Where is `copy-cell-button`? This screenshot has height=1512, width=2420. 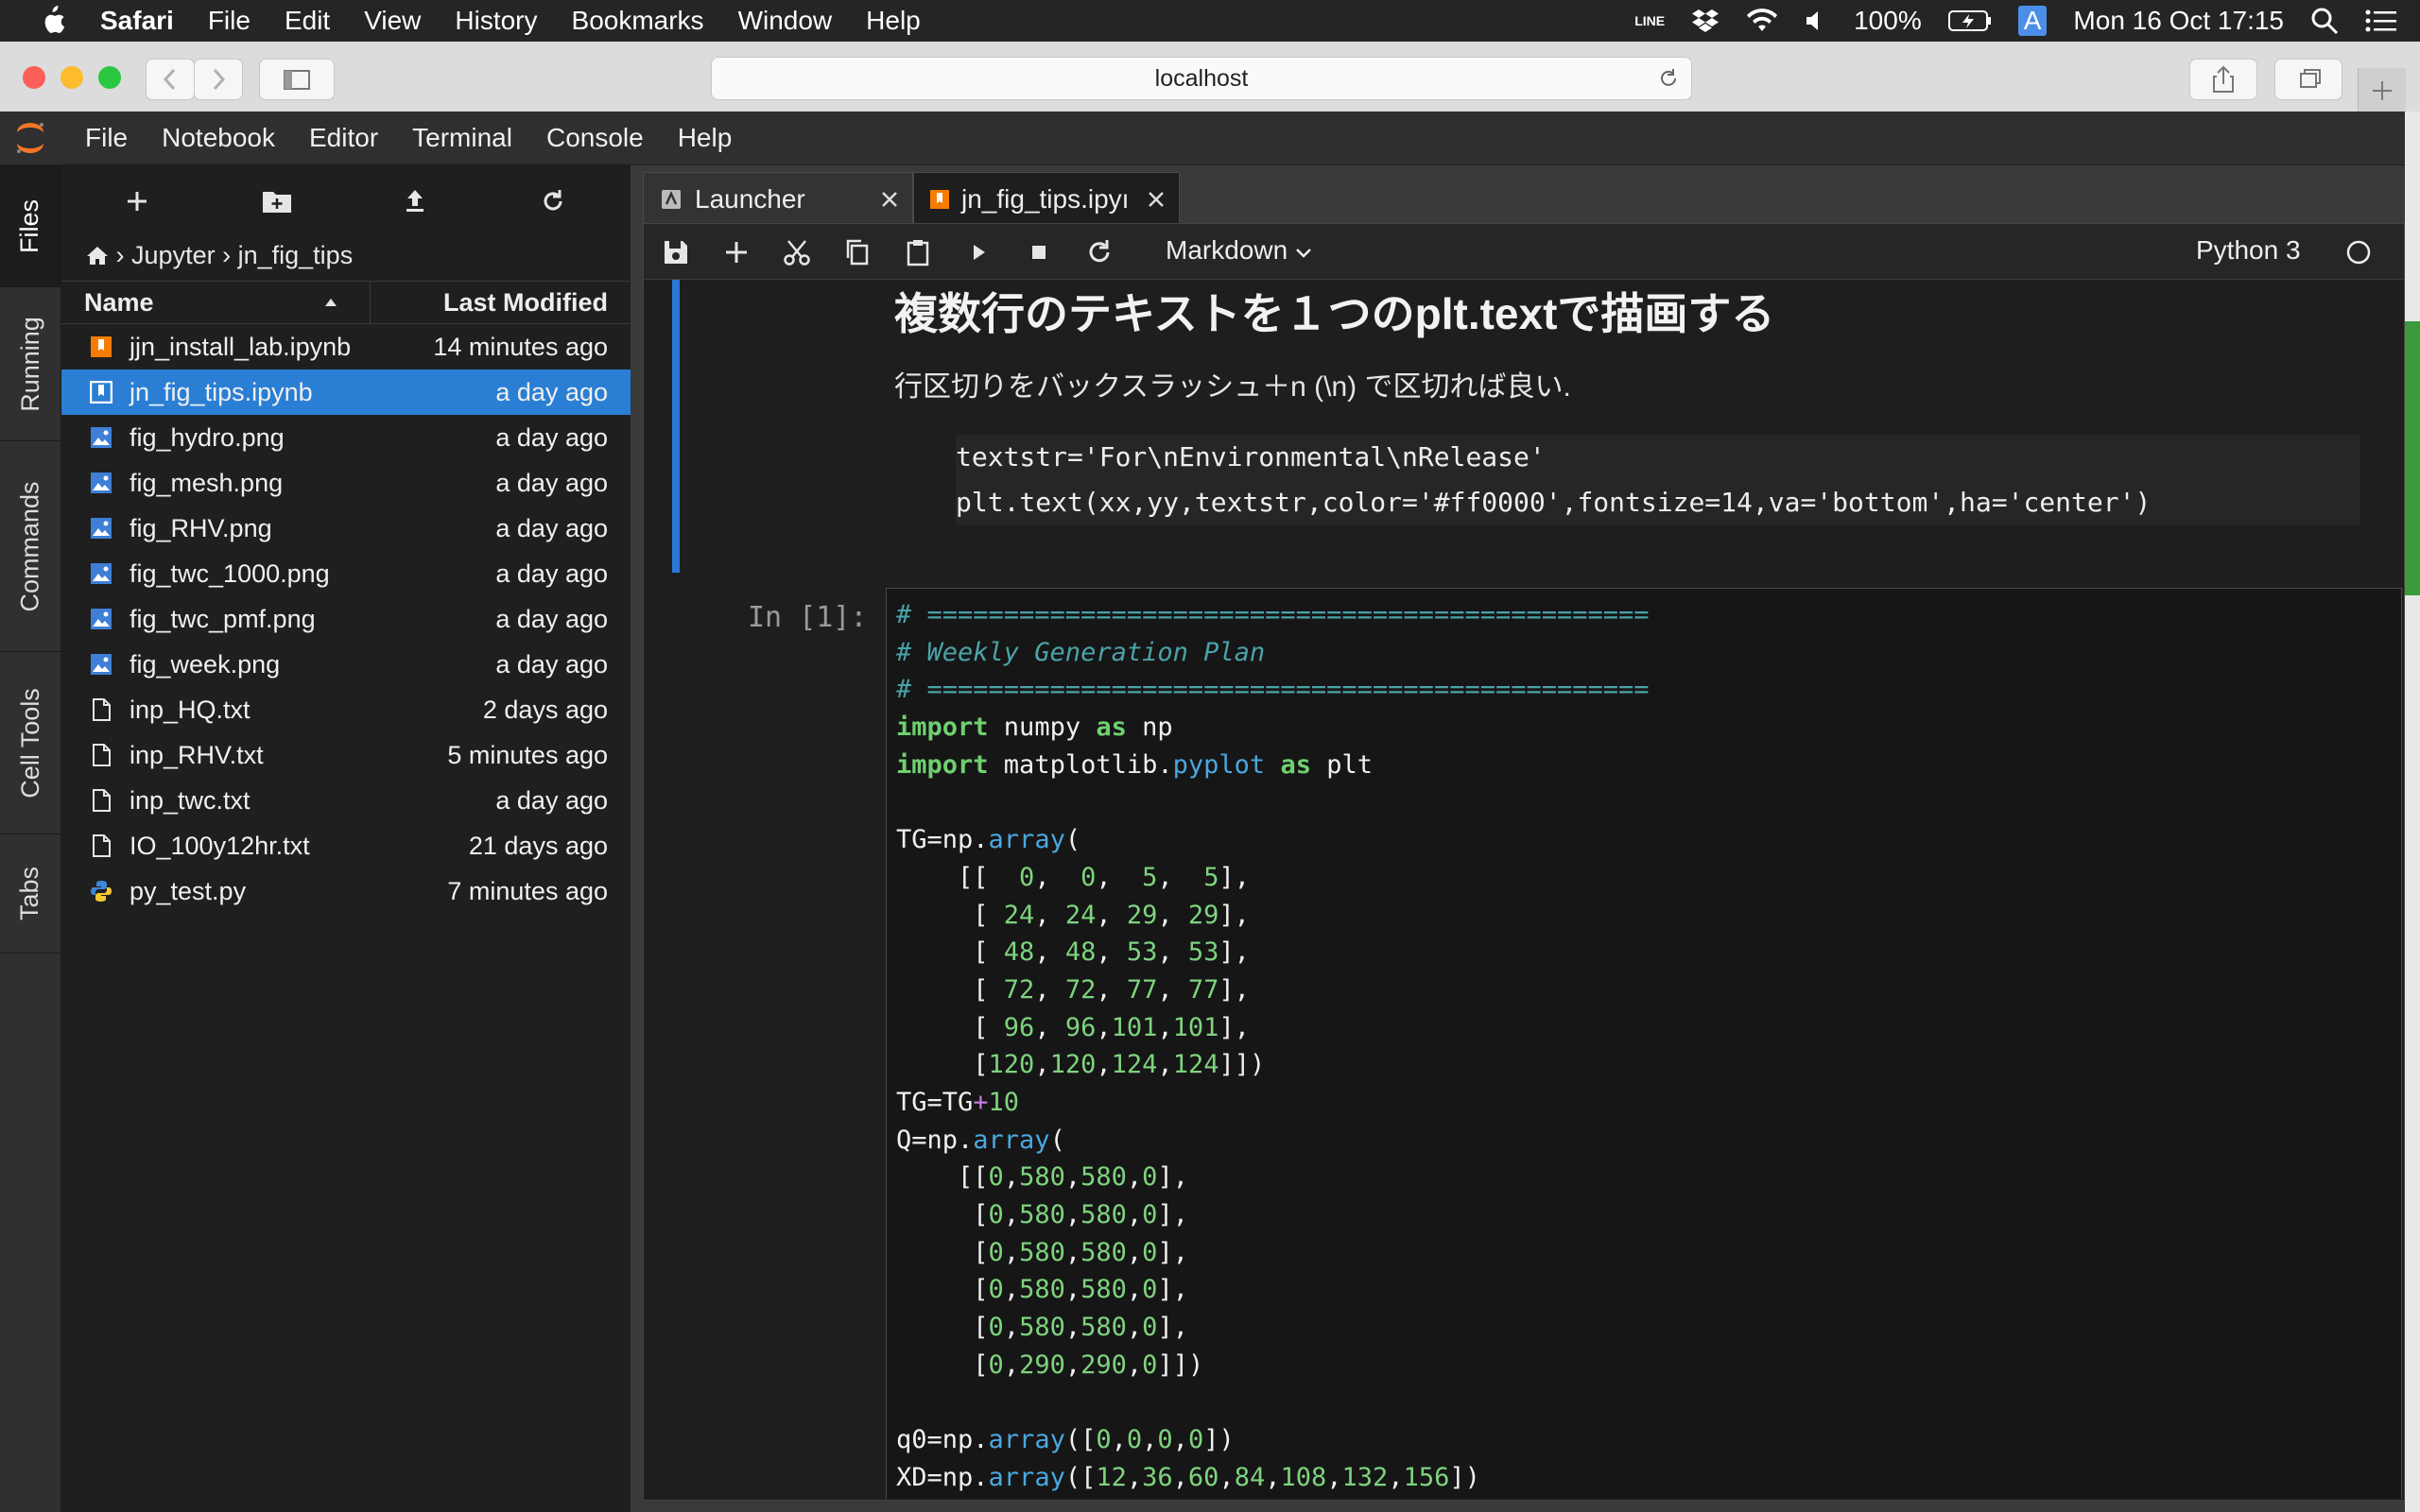 copy-cell-button is located at coordinates (857, 252).